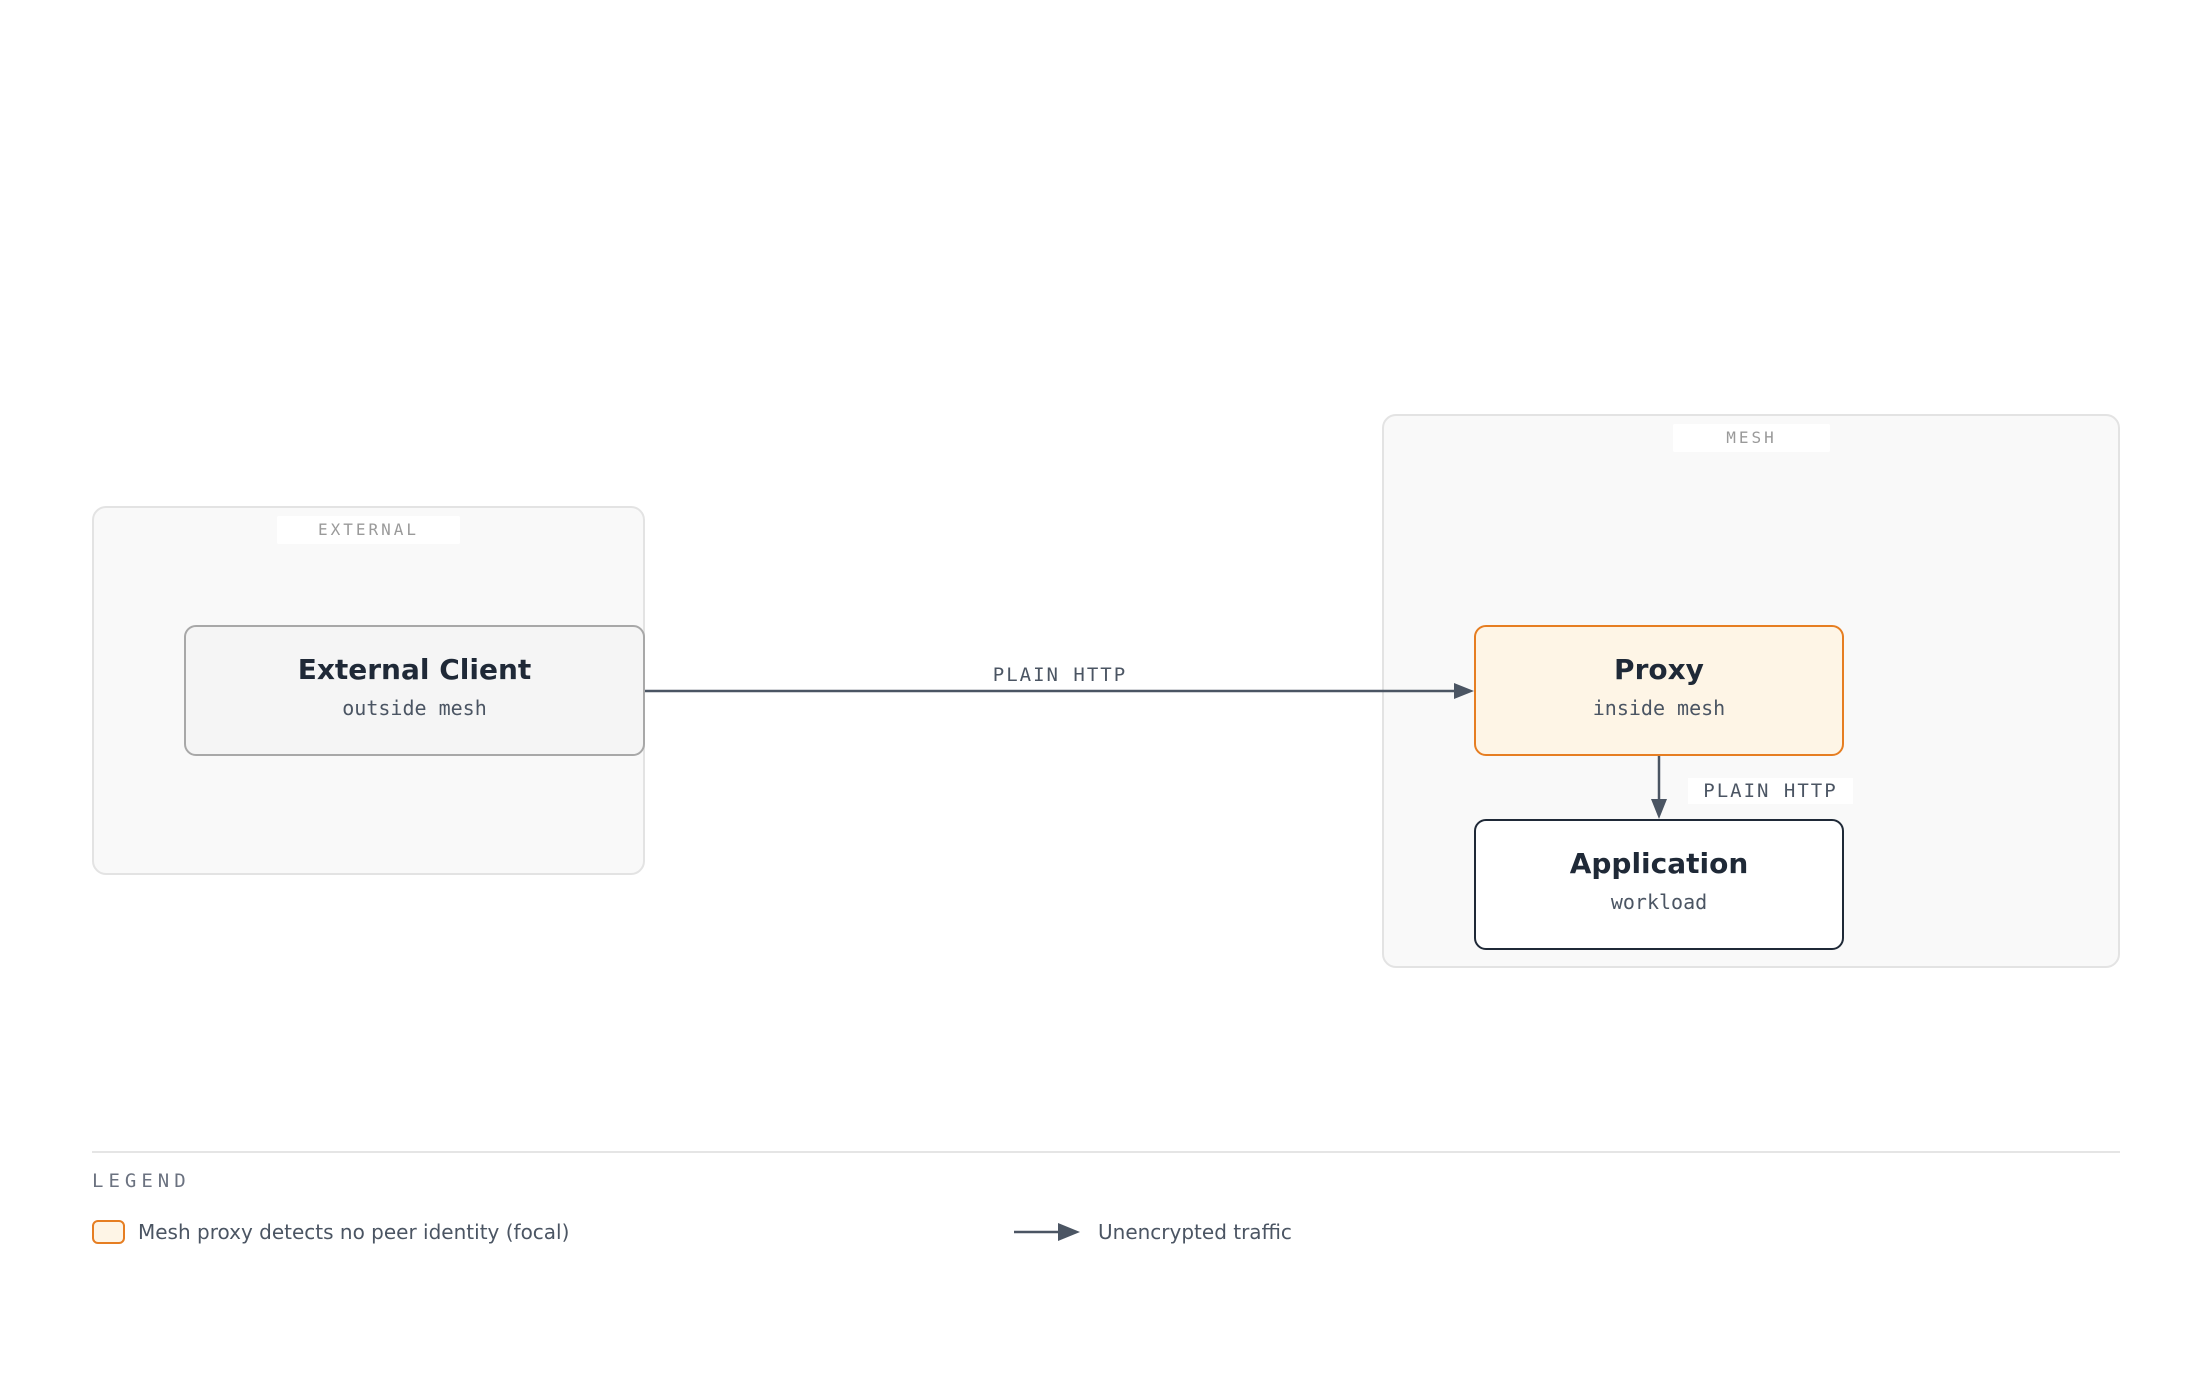 The height and width of the screenshot is (1376, 2200). Describe the element at coordinates (414, 708) in the screenshot. I see `node-subtitle: outside mesh` at that location.